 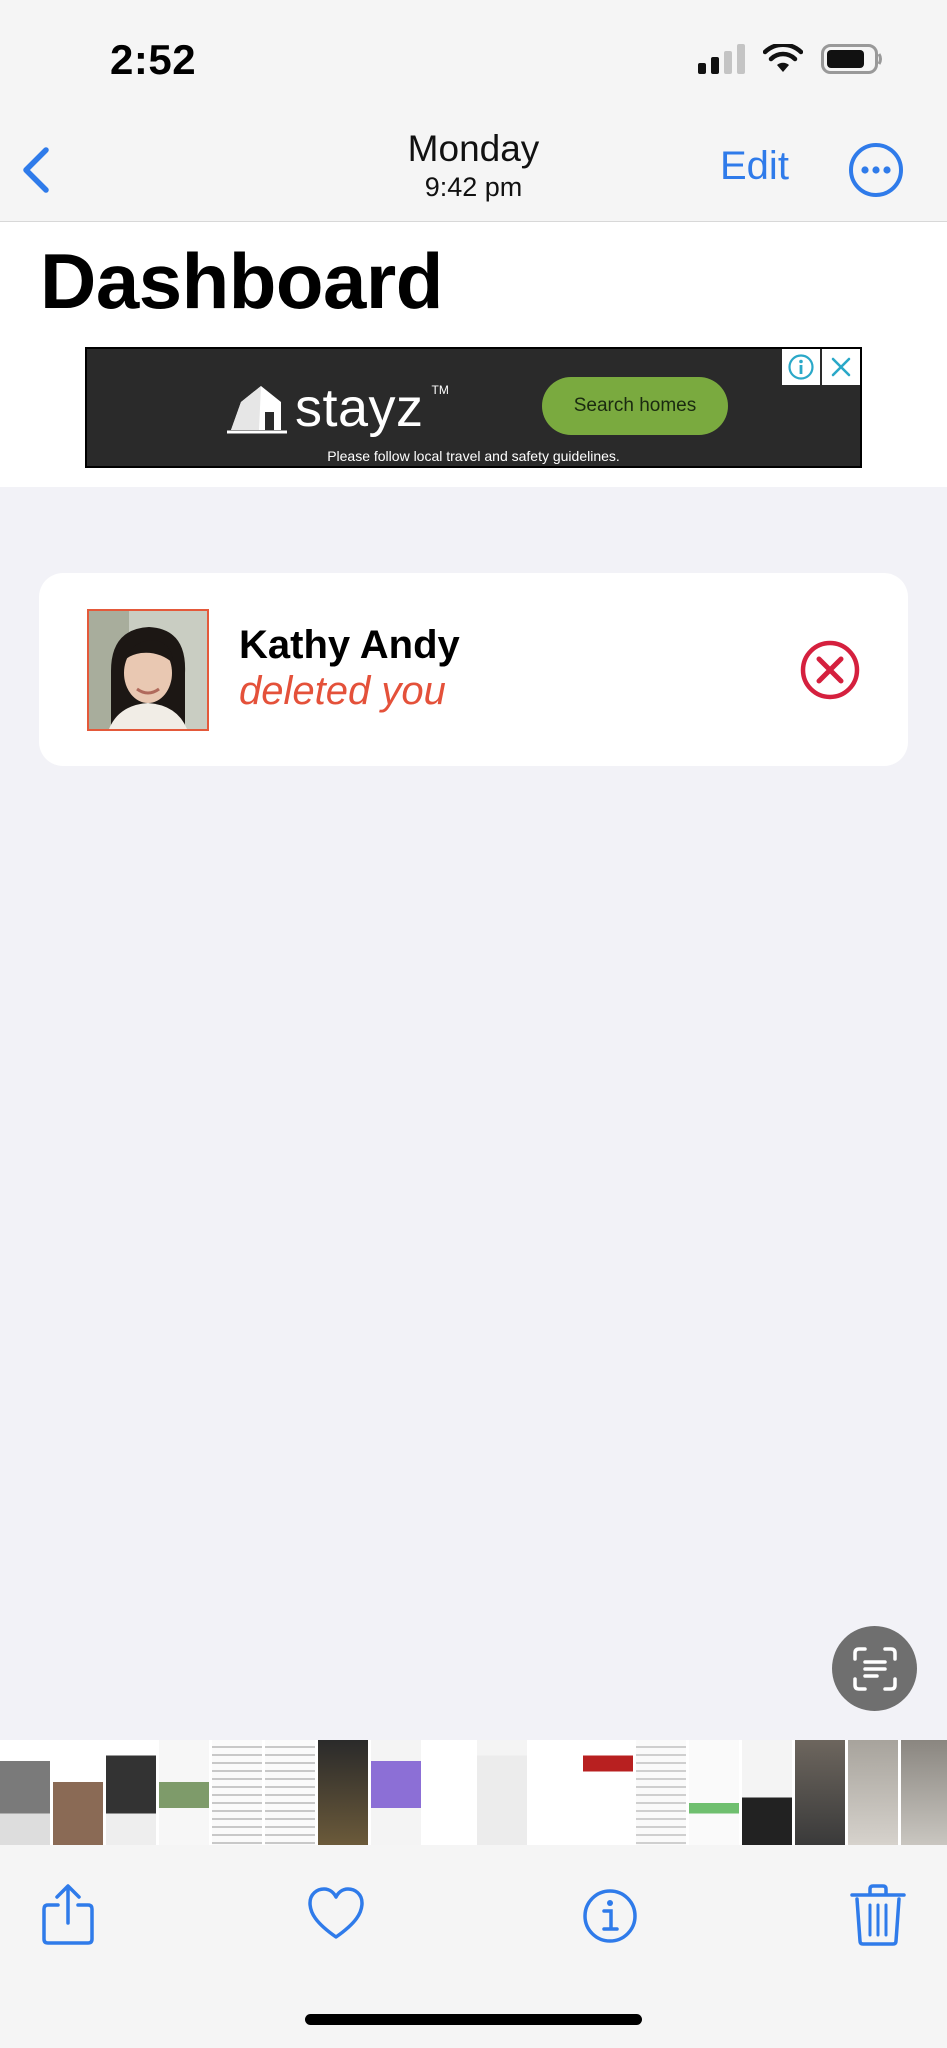 I want to click on navigation-bar: Monday 9:42 pm Edit, so click(x=473, y=171).